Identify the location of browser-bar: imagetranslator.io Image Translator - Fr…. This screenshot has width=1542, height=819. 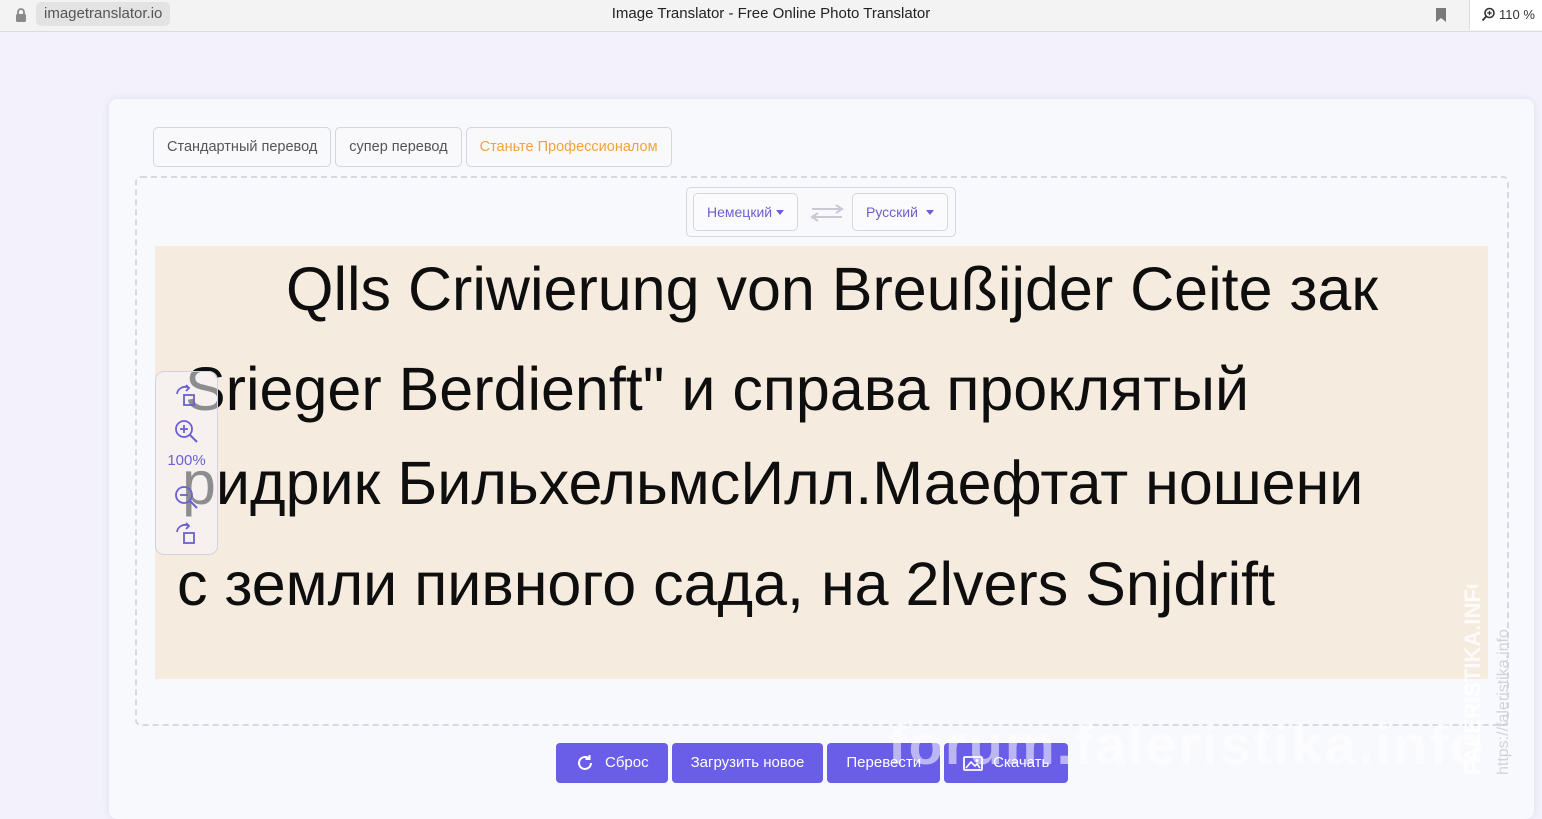
(771, 16).